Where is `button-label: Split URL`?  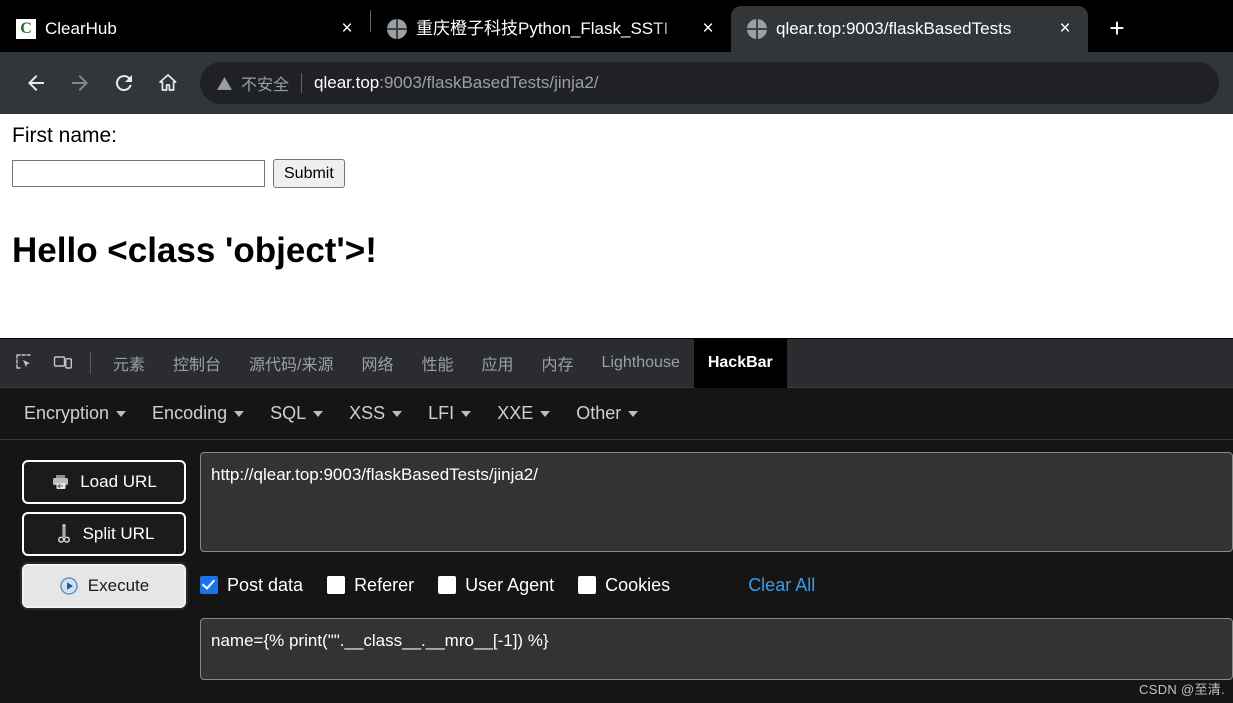
button-label: Split URL is located at coordinates (118, 533).